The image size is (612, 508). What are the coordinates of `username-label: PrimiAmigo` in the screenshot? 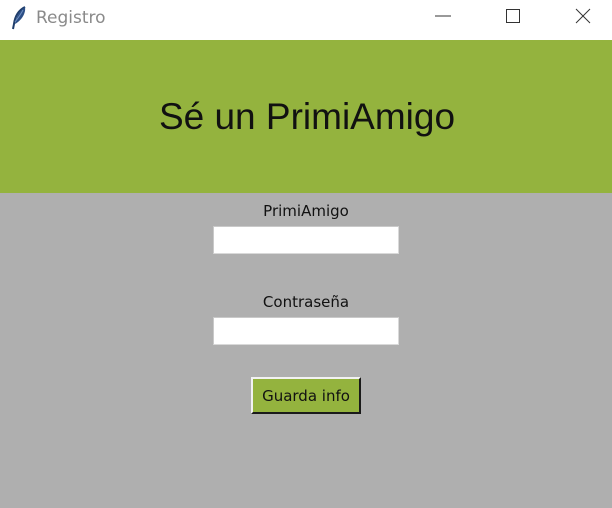 It's located at (306, 211).